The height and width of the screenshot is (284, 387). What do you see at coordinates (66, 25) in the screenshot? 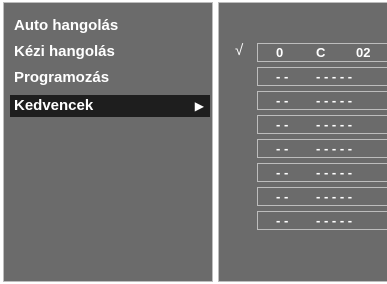
I see `menu-item-label: Auto hangolás` at bounding box center [66, 25].